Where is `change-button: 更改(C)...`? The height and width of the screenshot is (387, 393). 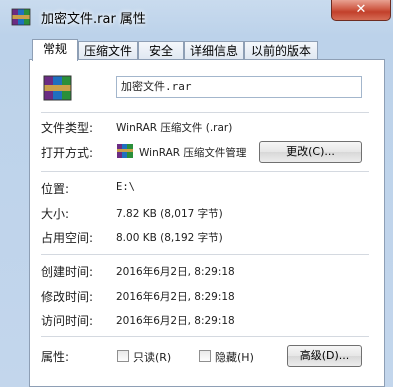 change-button: 更改(C)... is located at coordinates (310, 152).